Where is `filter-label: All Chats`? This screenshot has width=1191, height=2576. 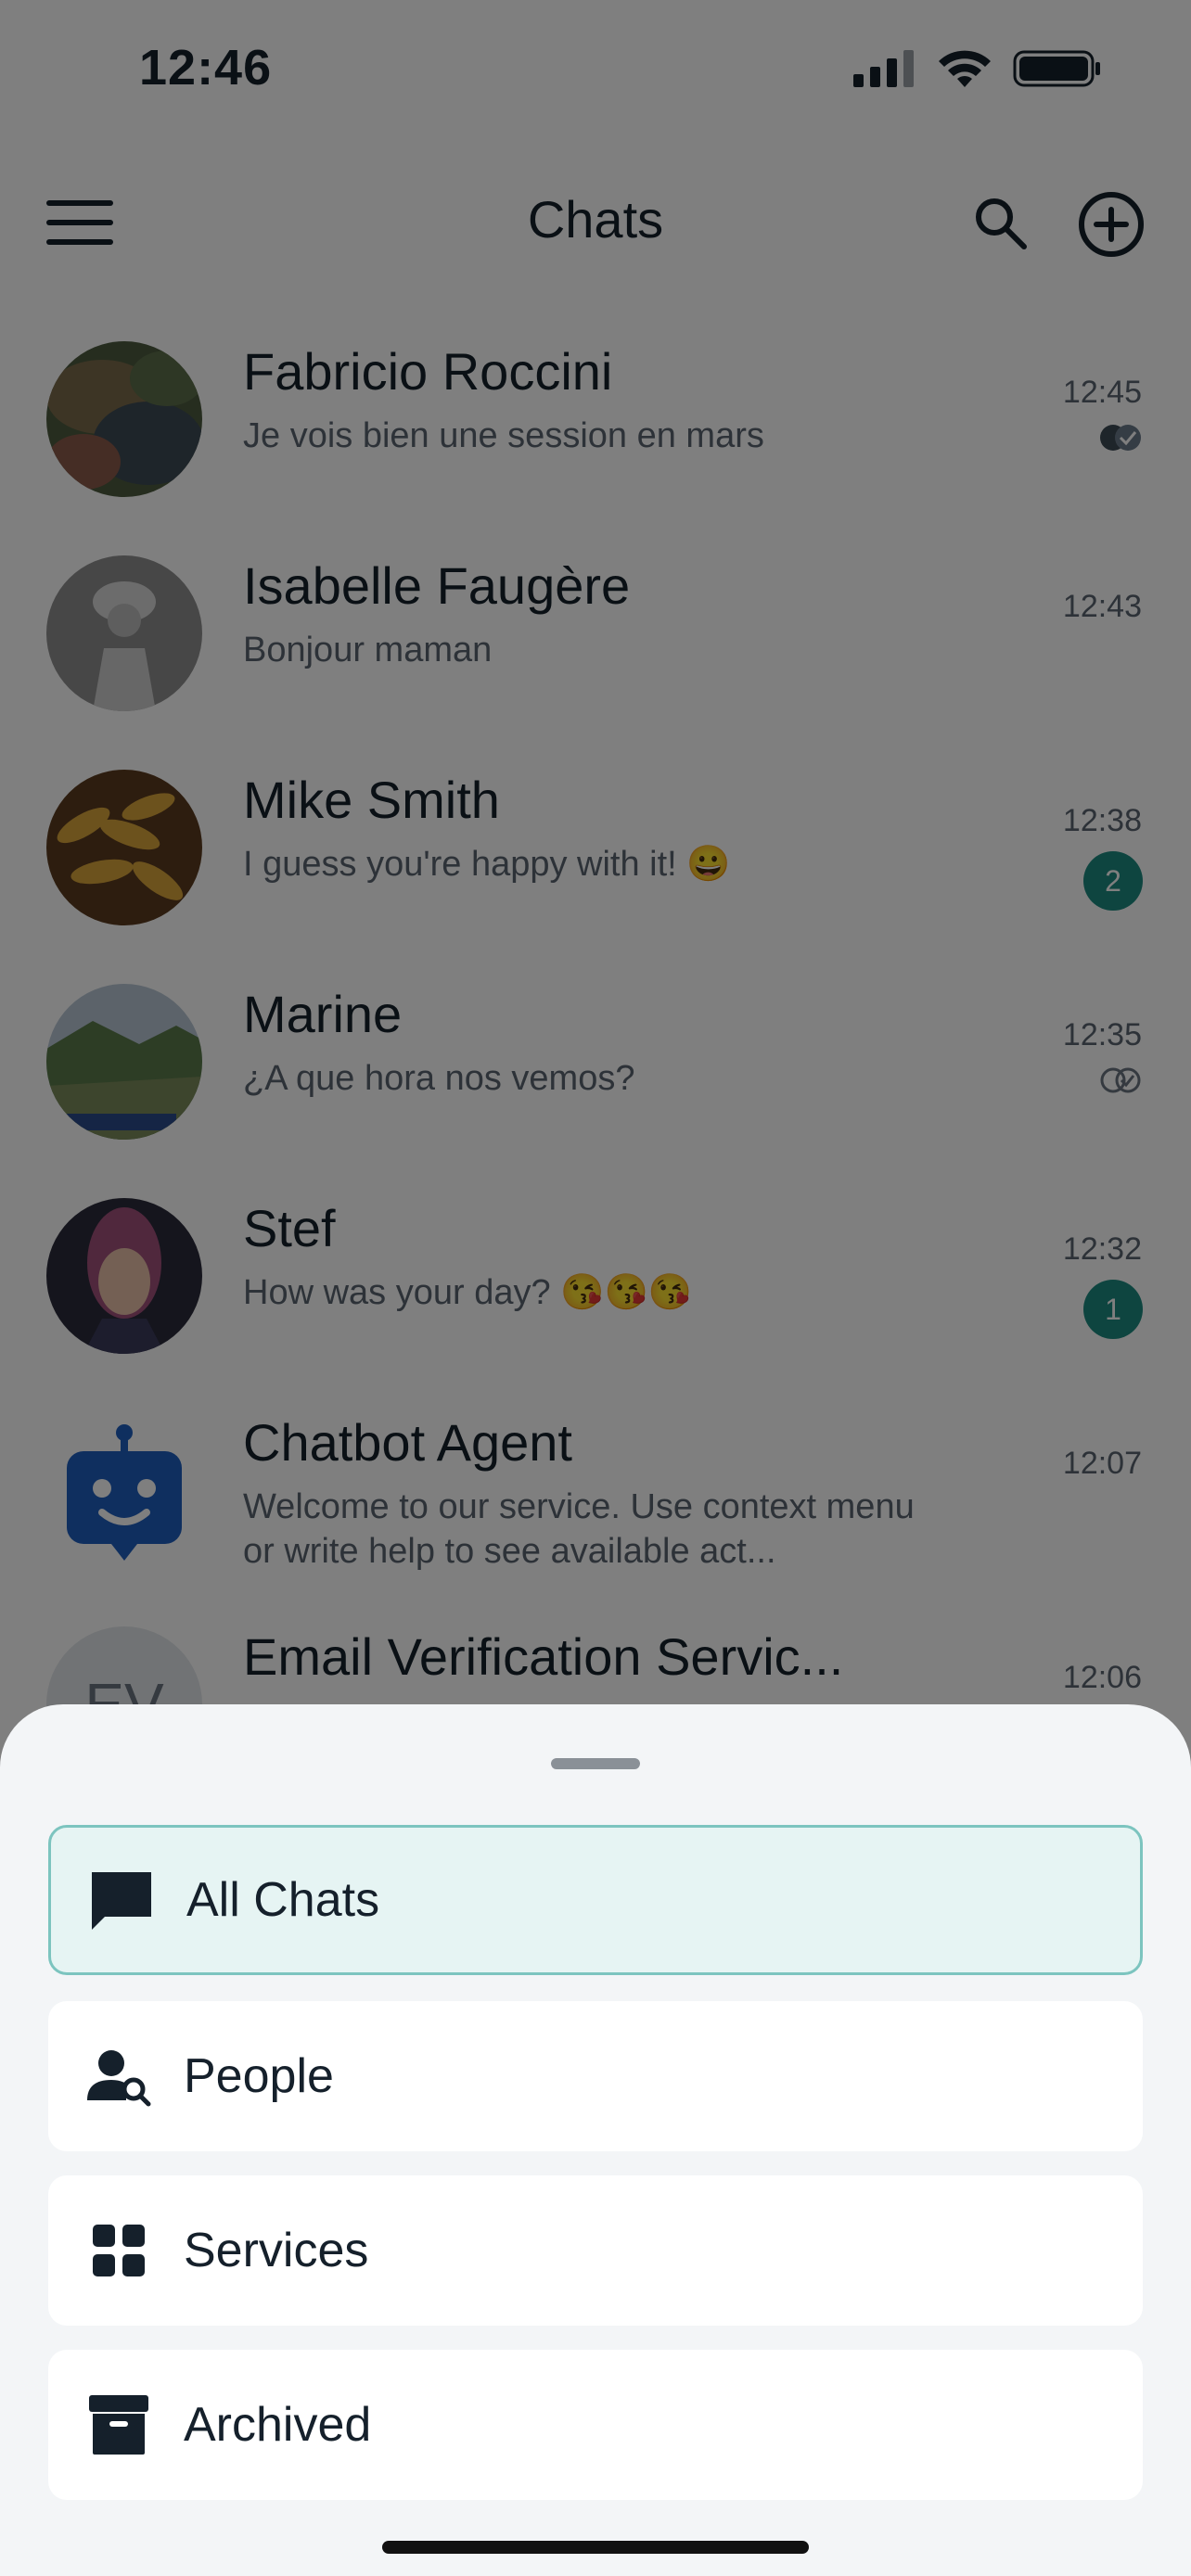
filter-label: All Chats is located at coordinates (283, 1900).